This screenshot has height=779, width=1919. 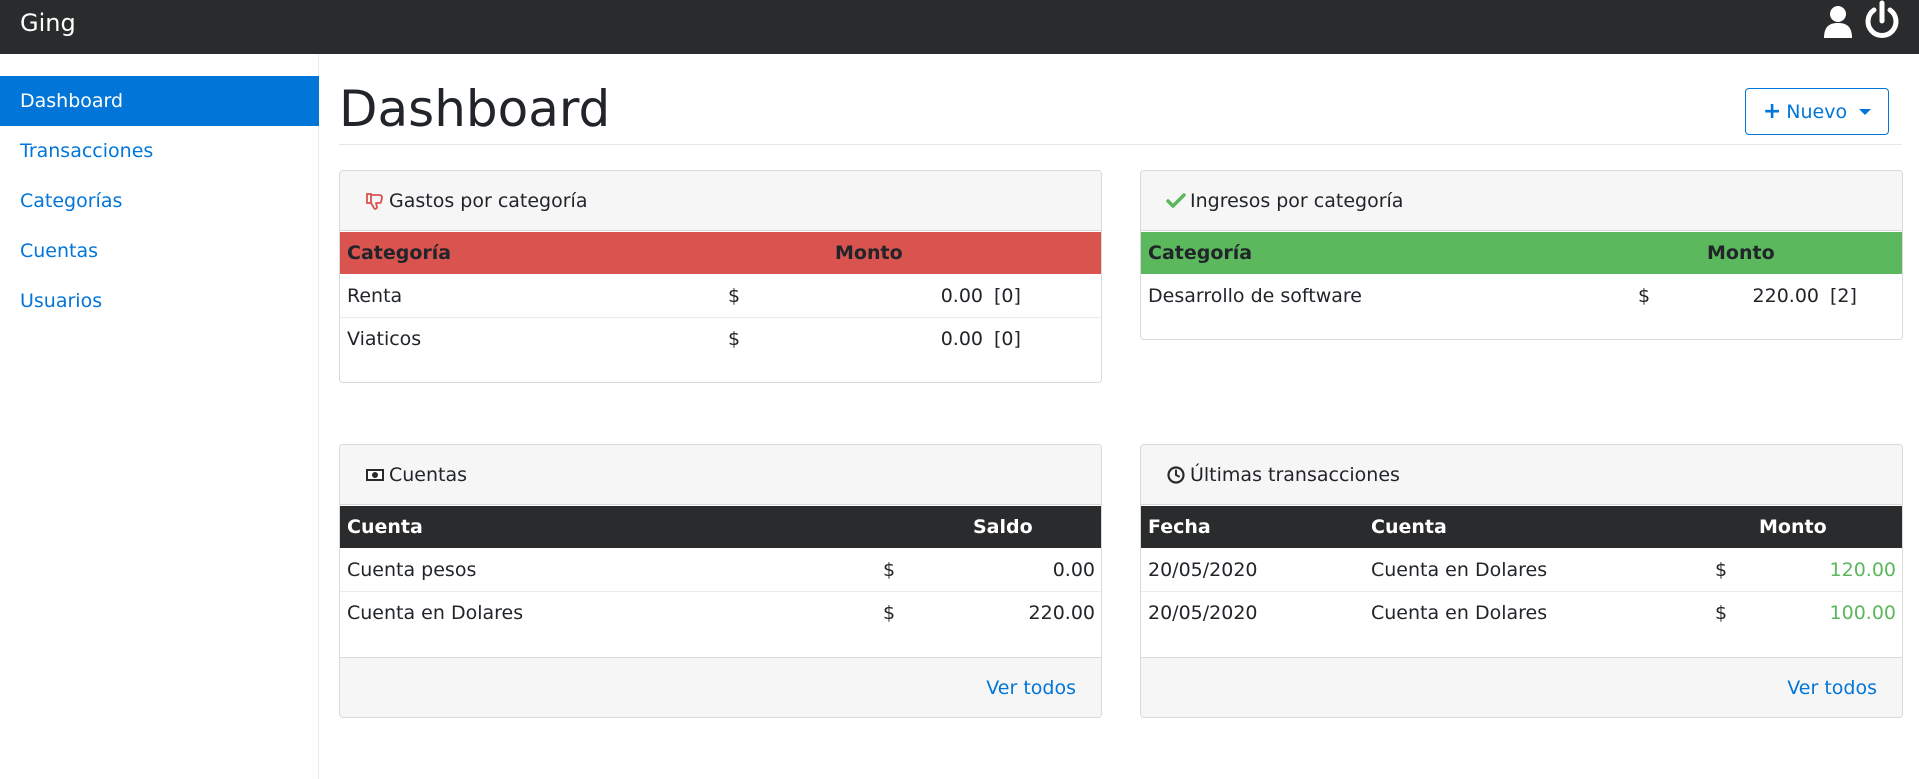 What do you see at coordinates (159, 101) in the screenshot?
I see `sidebar-item-dashboard: Dashboard` at bounding box center [159, 101].